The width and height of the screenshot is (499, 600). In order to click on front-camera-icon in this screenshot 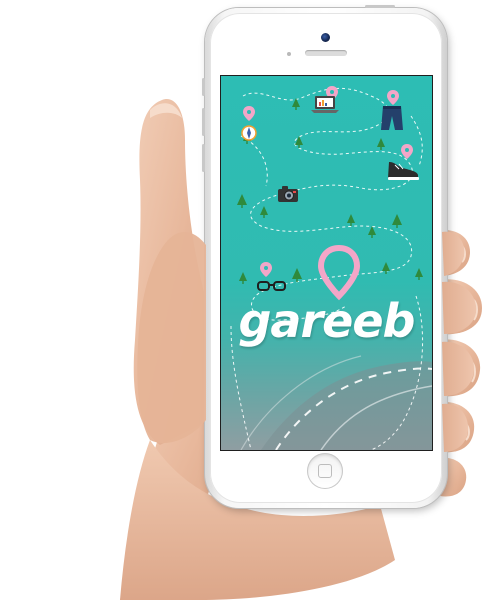, I will do `click(325, 37)`.